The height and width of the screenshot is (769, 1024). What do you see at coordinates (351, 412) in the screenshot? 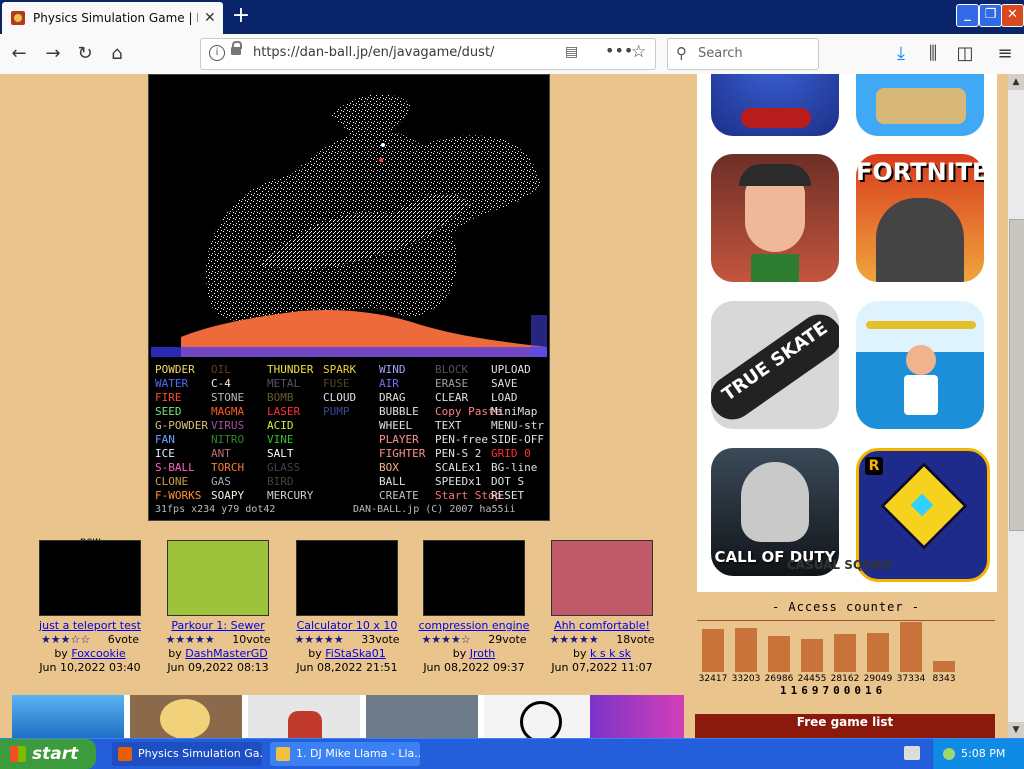
I see `palette-item: PUMP` at bounding box center [351, 412].